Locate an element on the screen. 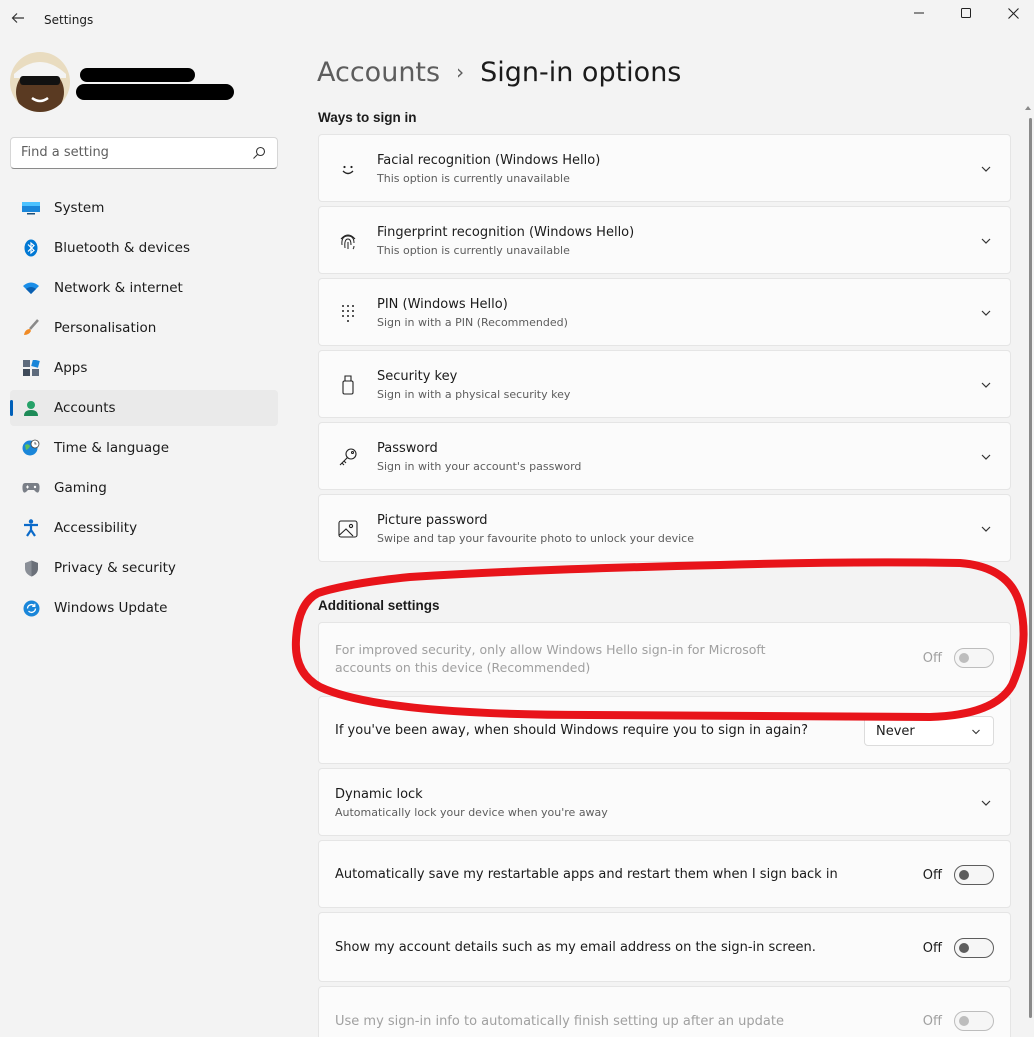 Image resolution: width=1034 pixels, height=1037 pixels. option-title: Password is located at coordinates (407, 448).